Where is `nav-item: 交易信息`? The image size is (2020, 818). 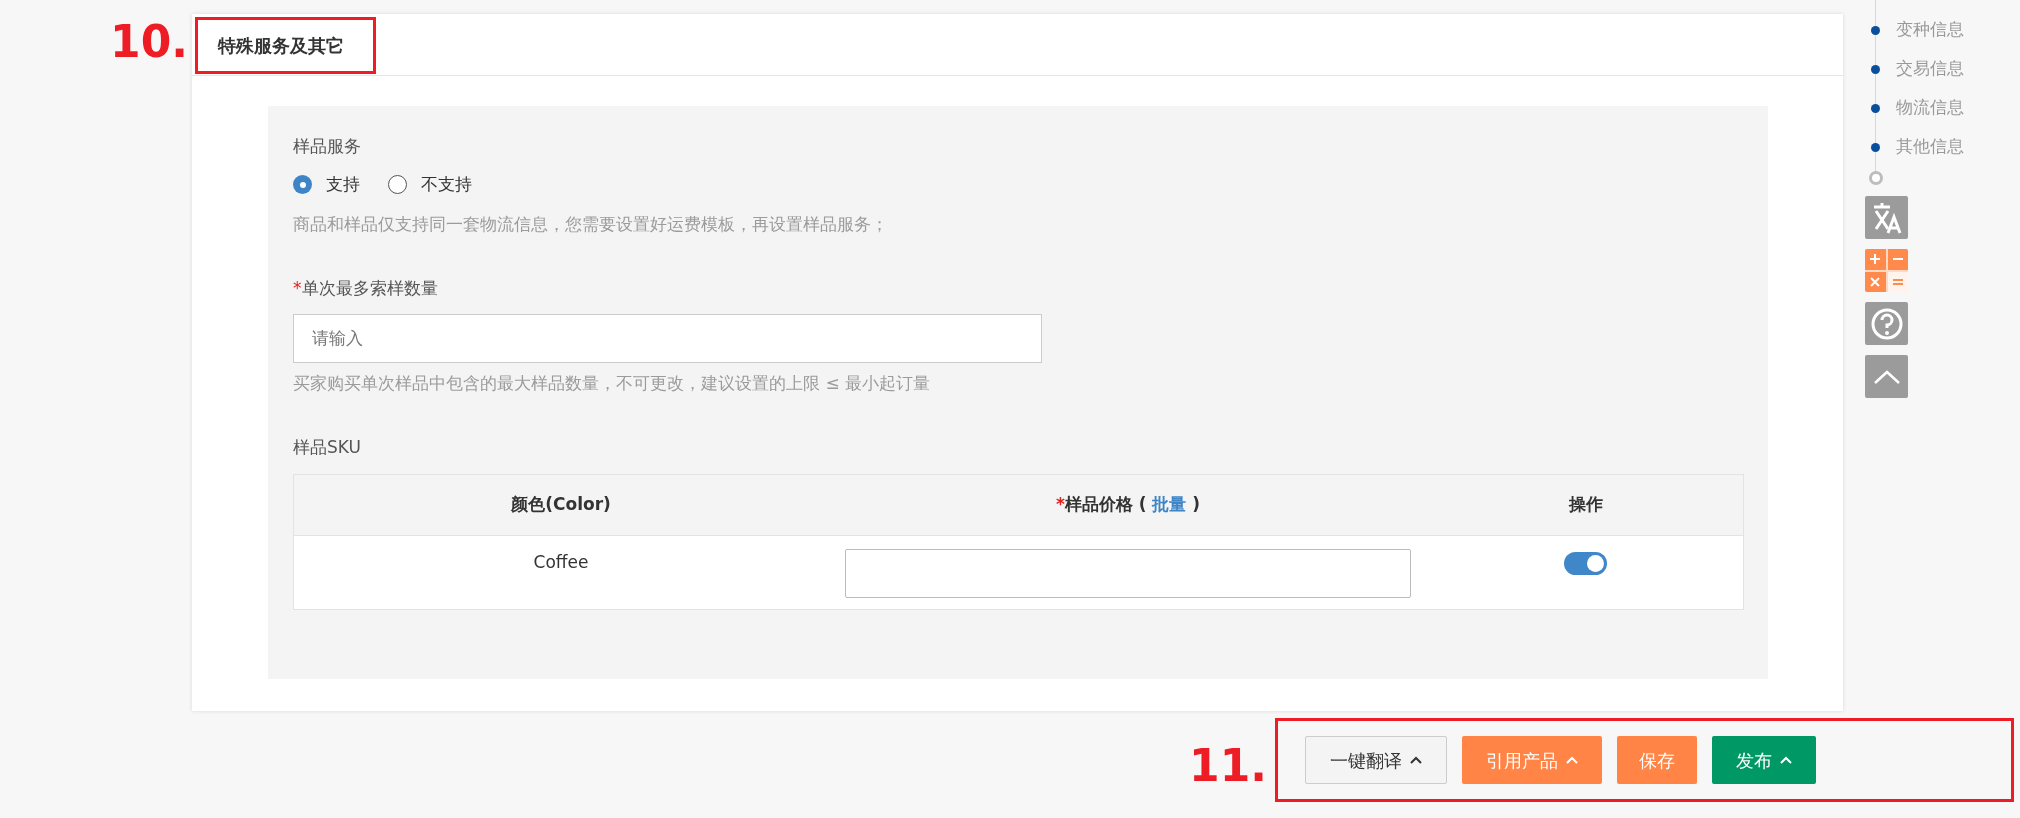 nav-item: 交易信息 is located at coordinates (1930, 69).